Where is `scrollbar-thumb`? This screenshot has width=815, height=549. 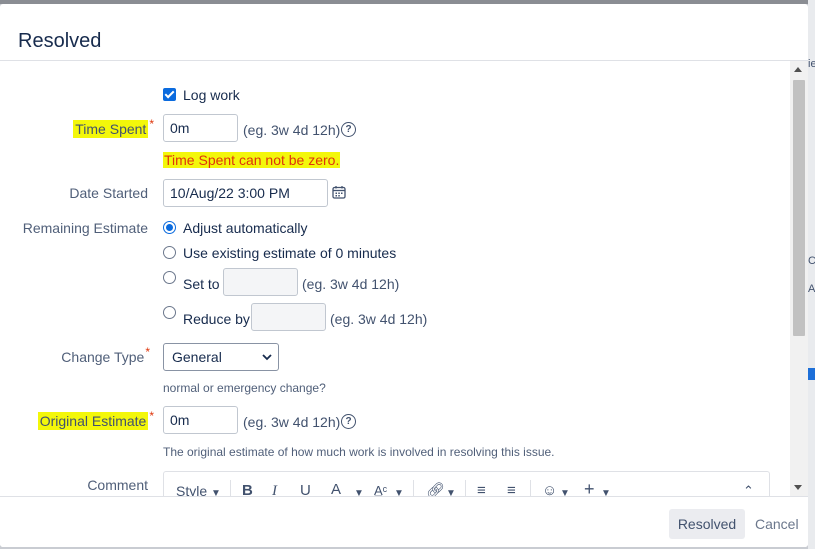 scrollbar-thumb is located at coordinates (799, 208).